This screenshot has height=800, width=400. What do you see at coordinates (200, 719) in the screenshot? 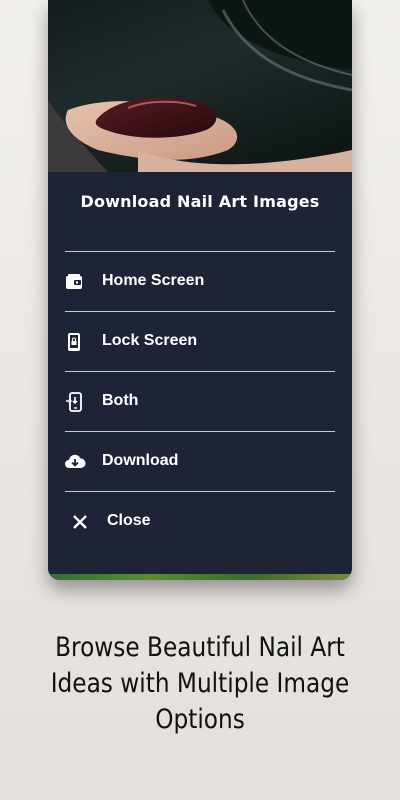
I see `caption-line: Options` at bounding box center [200, 719].